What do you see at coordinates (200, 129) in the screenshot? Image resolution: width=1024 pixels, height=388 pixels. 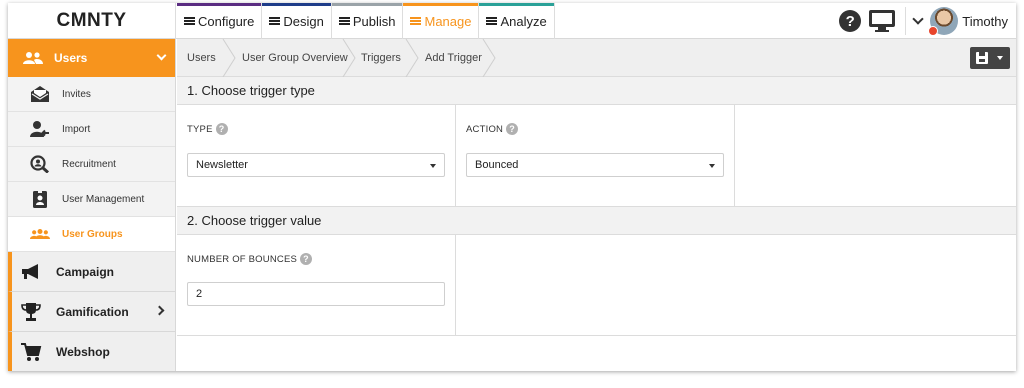 I see `type-label: TYPE` at bounding box center [200, 129].